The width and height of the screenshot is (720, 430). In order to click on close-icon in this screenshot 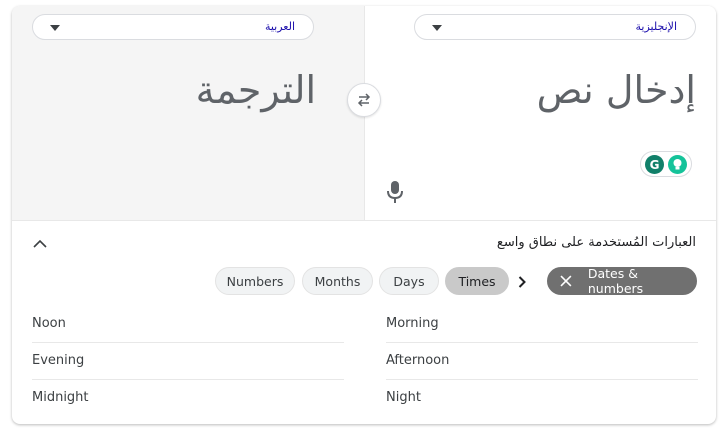, I will do `click(566, 281)`.